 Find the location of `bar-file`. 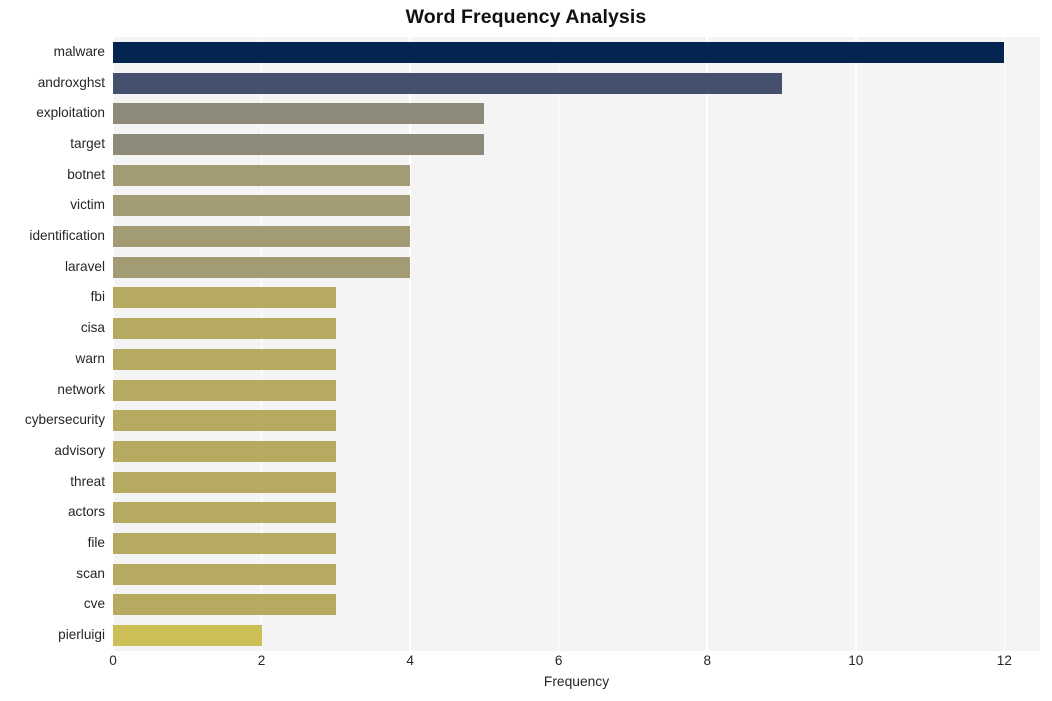

bar-file is located at coordinates (224, 544).